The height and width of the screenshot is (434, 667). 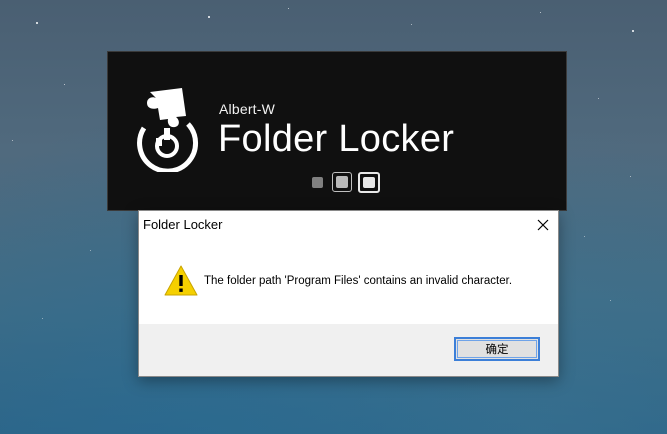 I want to click on dialog-footer: 确定, so click(x=348, y=350).